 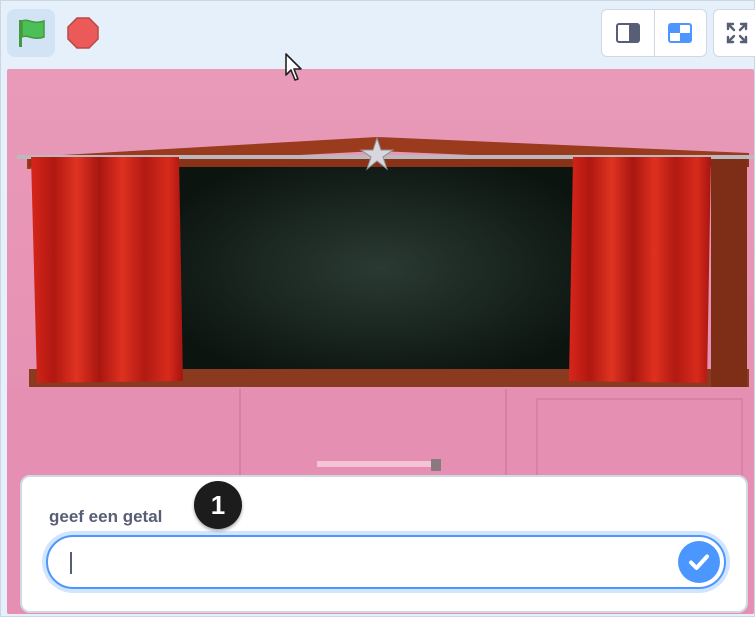 I want to click on stage-toolbar, so click(x=378, y=34).